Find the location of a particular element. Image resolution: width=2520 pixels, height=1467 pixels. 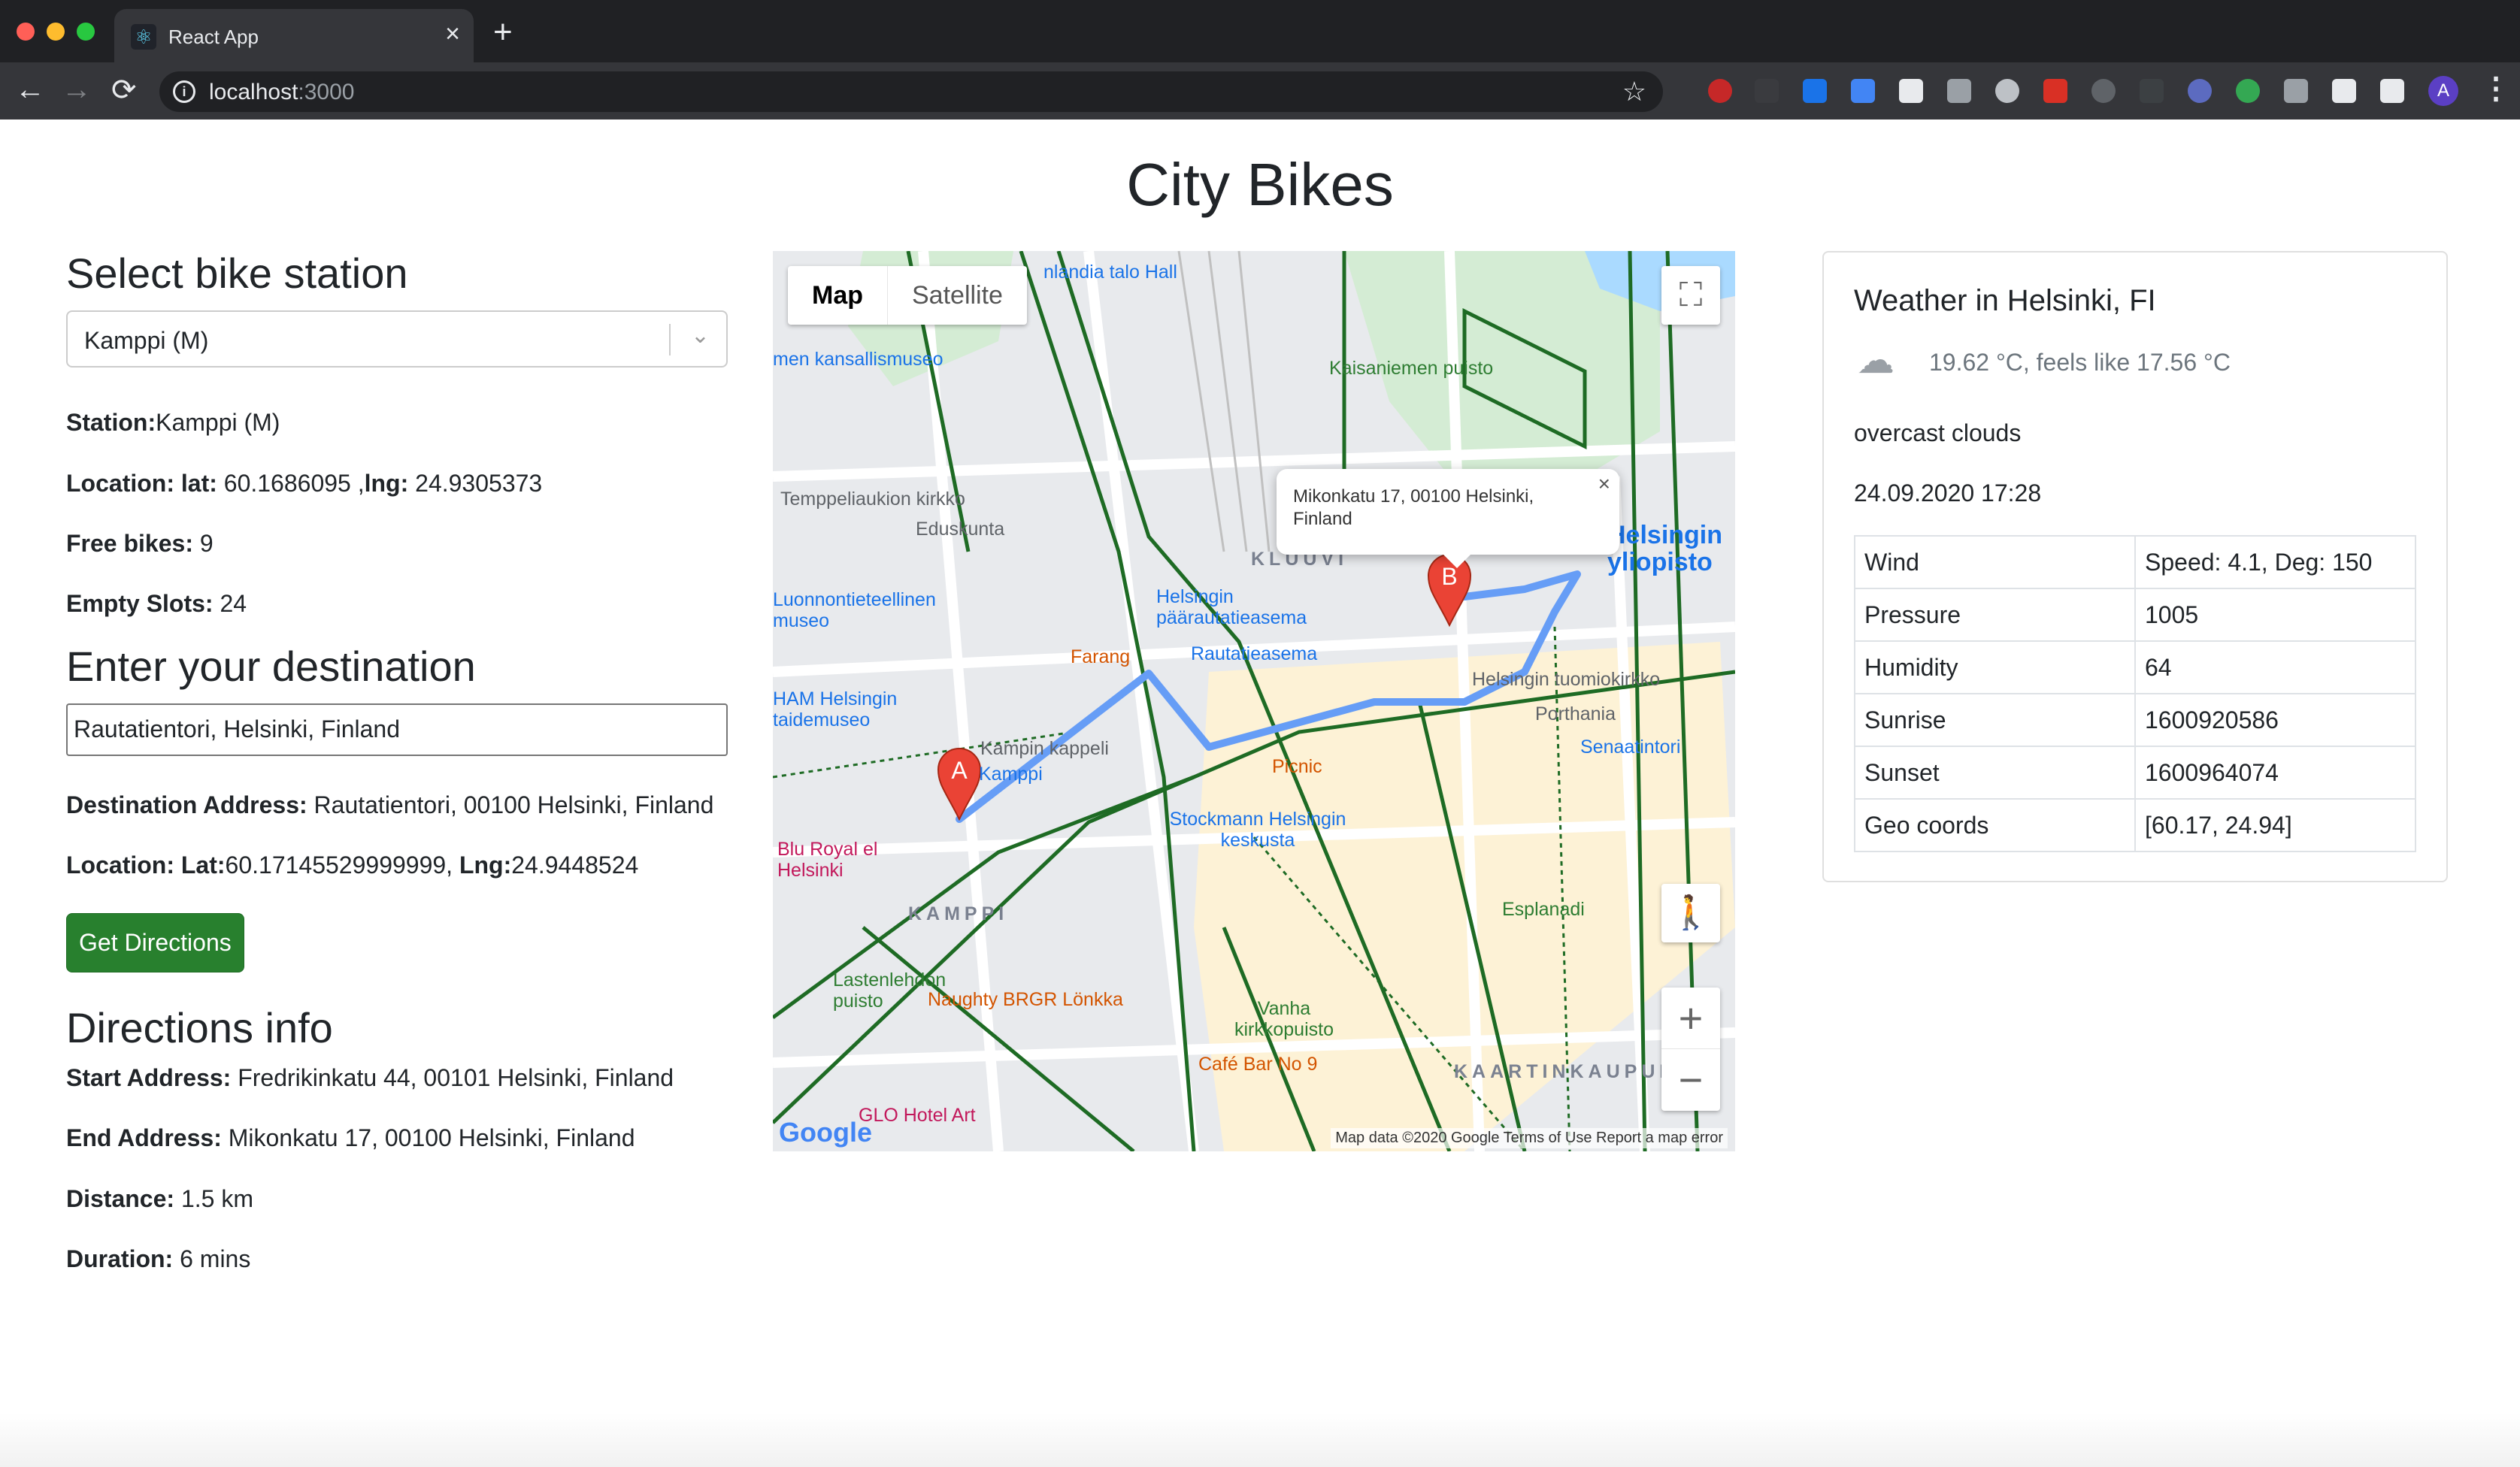

select-divider is located at coordinates (670, 340).